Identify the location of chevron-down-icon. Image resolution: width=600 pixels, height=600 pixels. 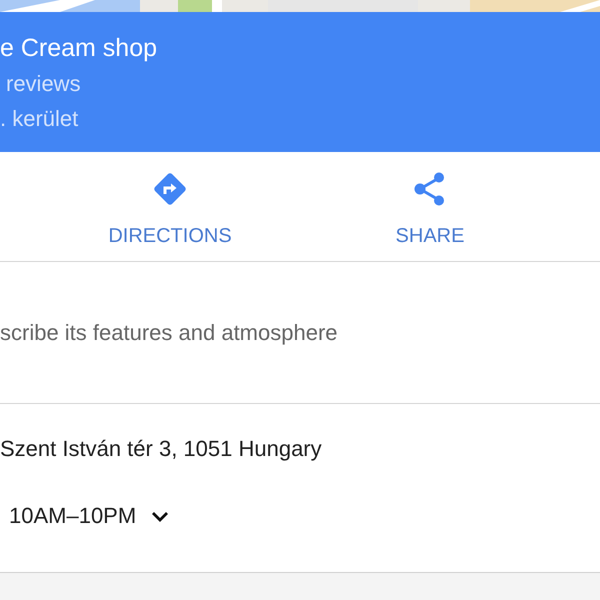
(160, 516).